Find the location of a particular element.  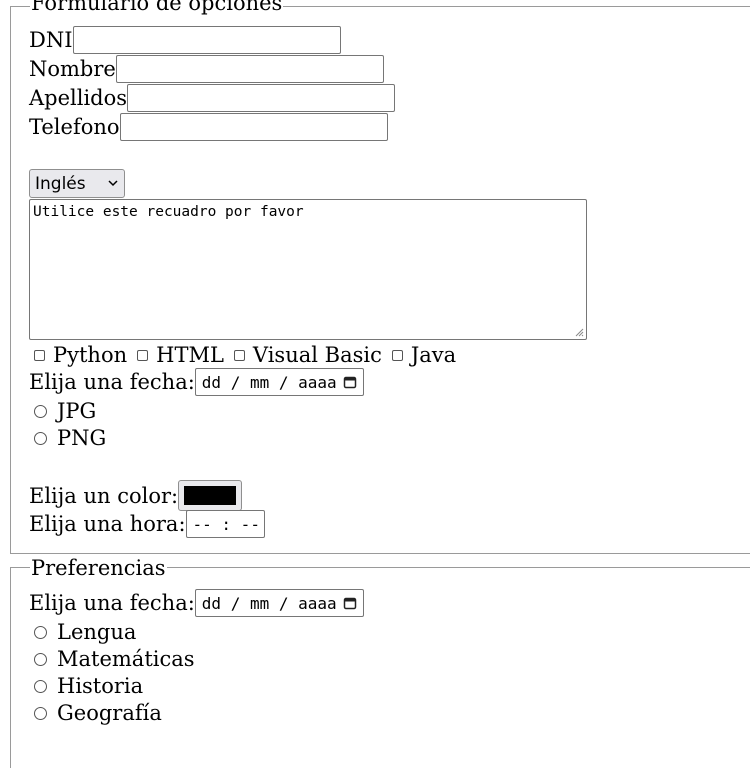

date-input: dd / mm / aaaa is located at coordinates (279, 382).